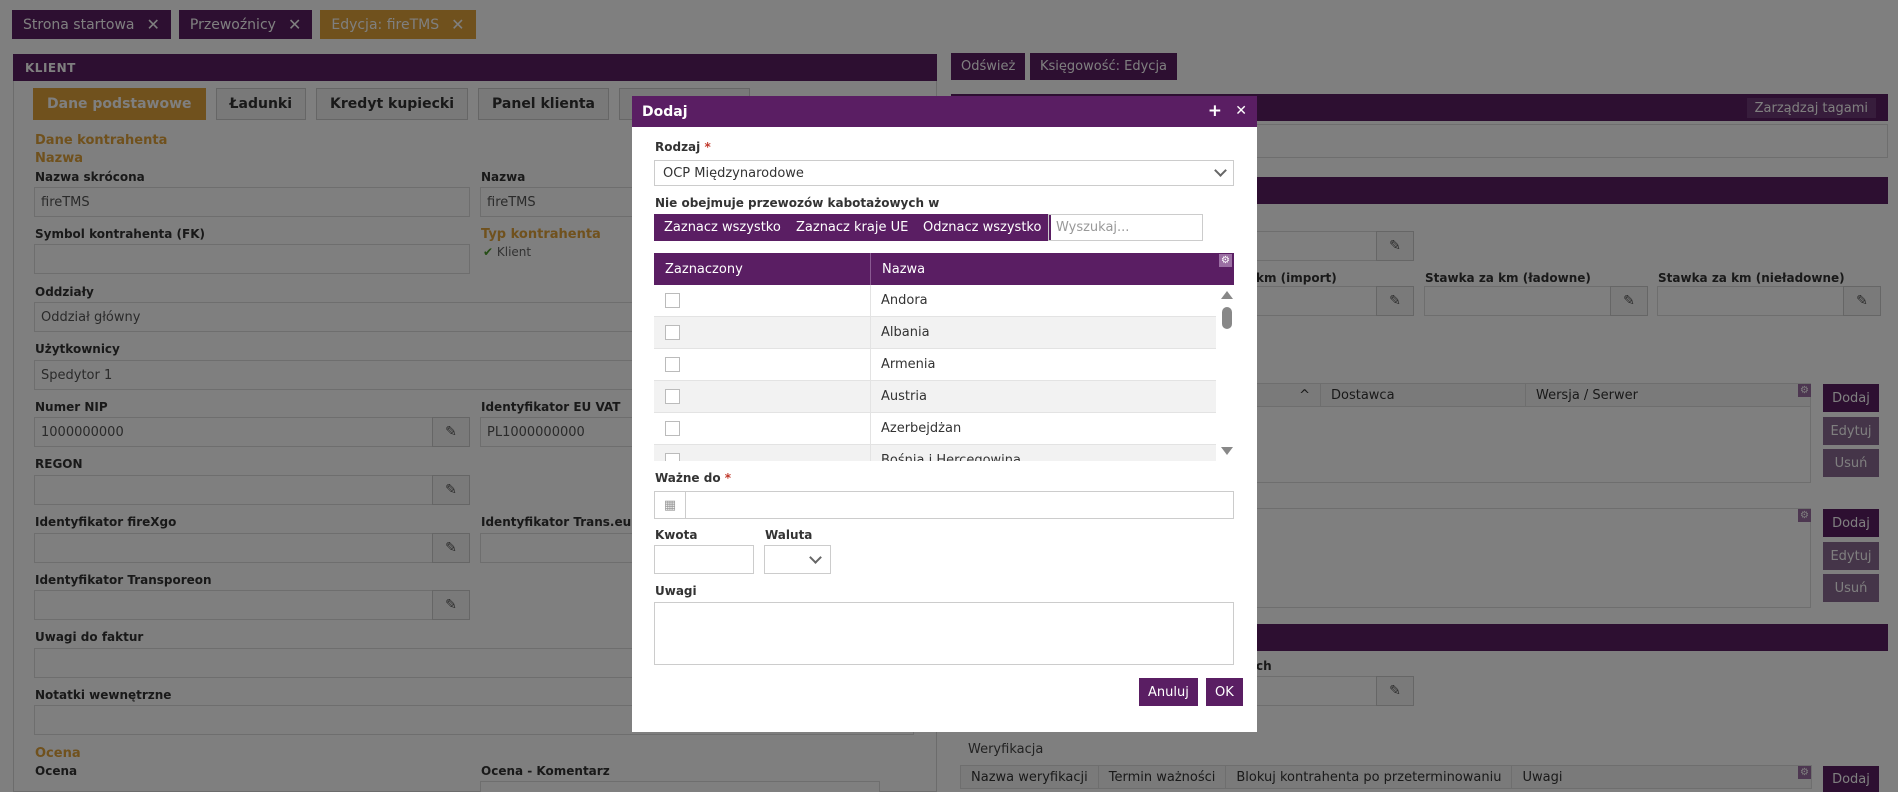 This screenshot has height=792, width=1898. What do you see at coordinates (944, 173) in the screenshot?
I see `kind-select: OCP Międzynarodowe` at bounding box center [944, 173].